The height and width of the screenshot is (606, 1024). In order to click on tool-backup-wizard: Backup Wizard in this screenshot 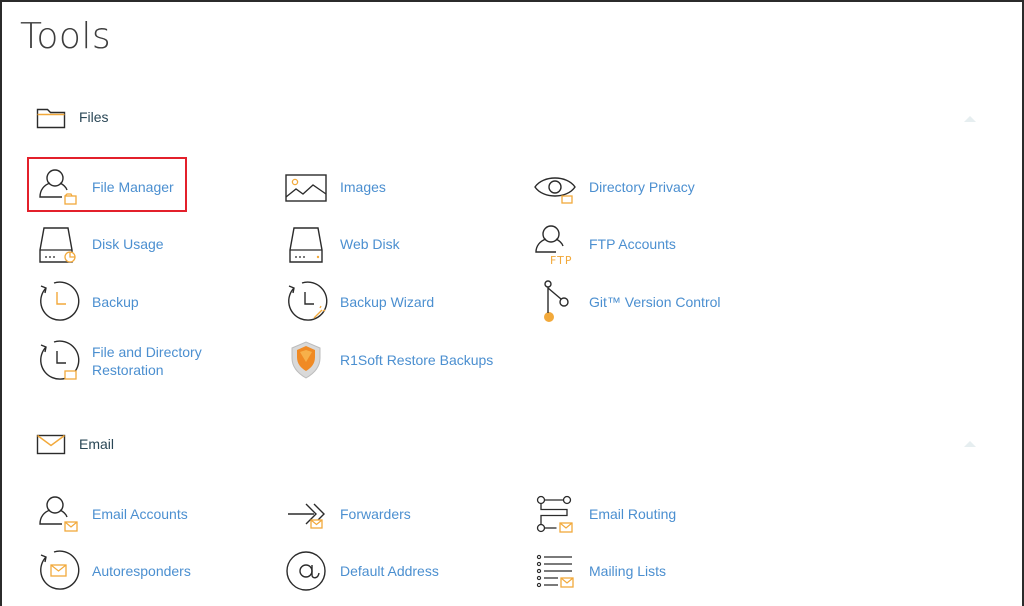, I will do `click(359, 302)`.